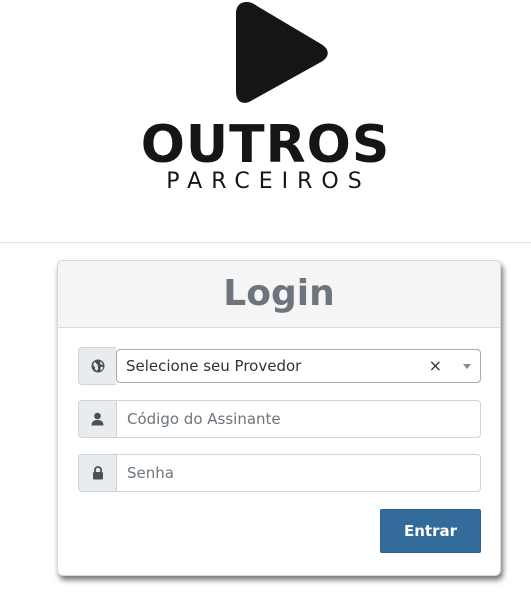 The image size is (531, 592). I want to click on subscriber-code-row, so click(279, 419).